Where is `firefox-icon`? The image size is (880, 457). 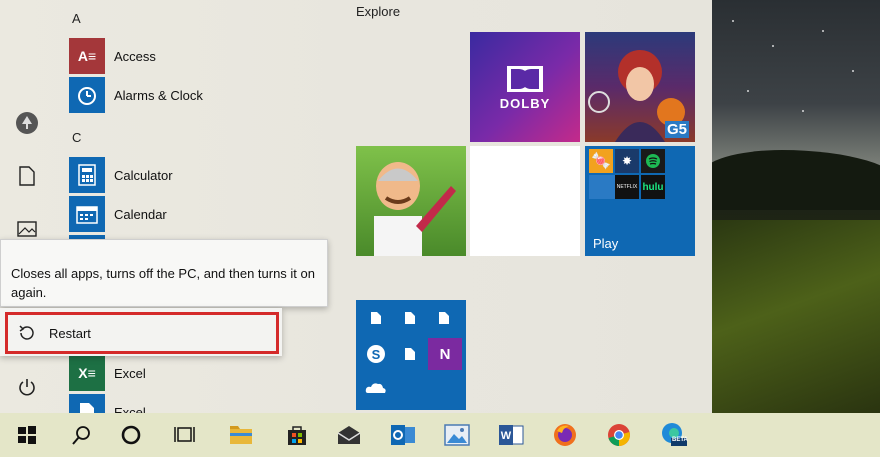 firefox-icon is located at coordinates (565, 435).